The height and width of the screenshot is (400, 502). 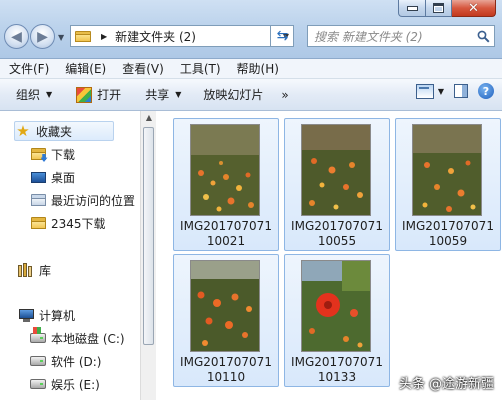 I want to click on file-item: IMG201707071 10055, so click(x=337, y=184).